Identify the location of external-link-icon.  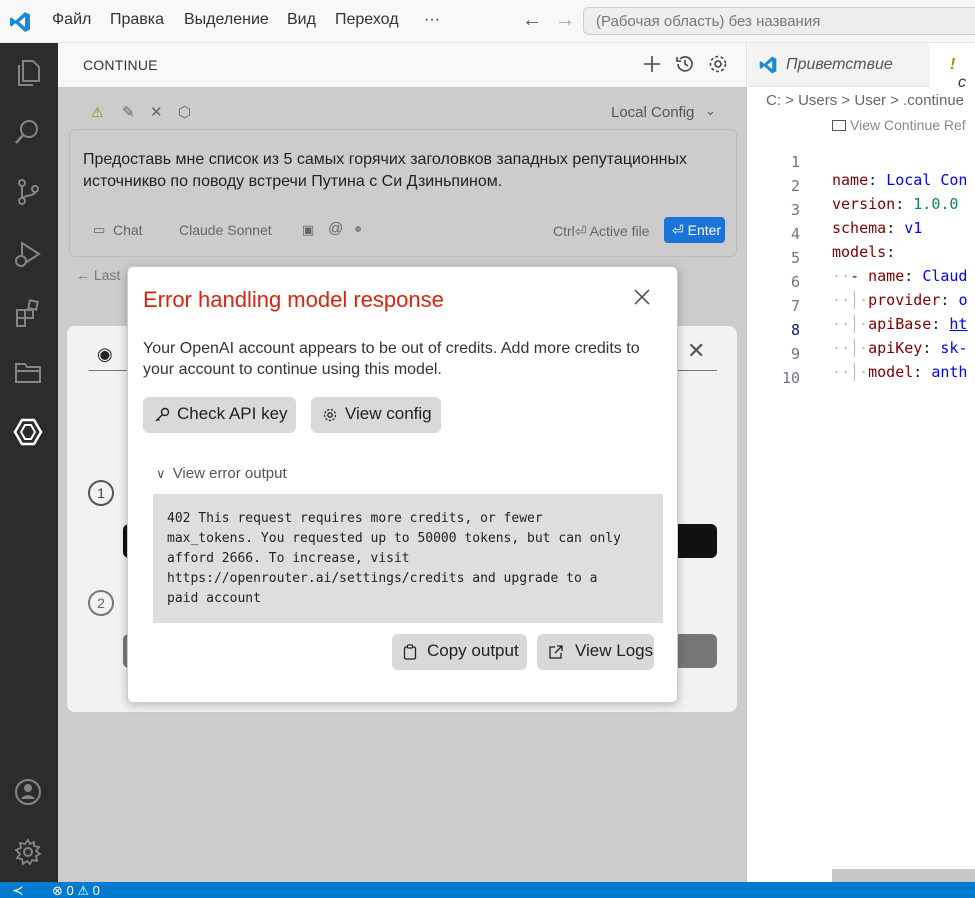
(556, 652).